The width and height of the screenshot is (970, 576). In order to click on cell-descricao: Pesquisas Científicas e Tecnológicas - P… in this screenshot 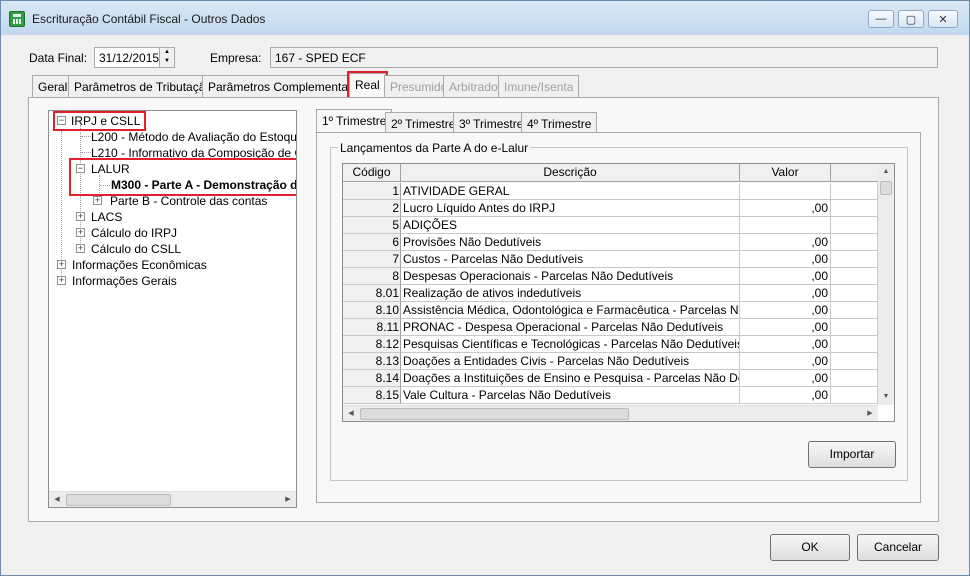, I will do `click(570, 344)`.